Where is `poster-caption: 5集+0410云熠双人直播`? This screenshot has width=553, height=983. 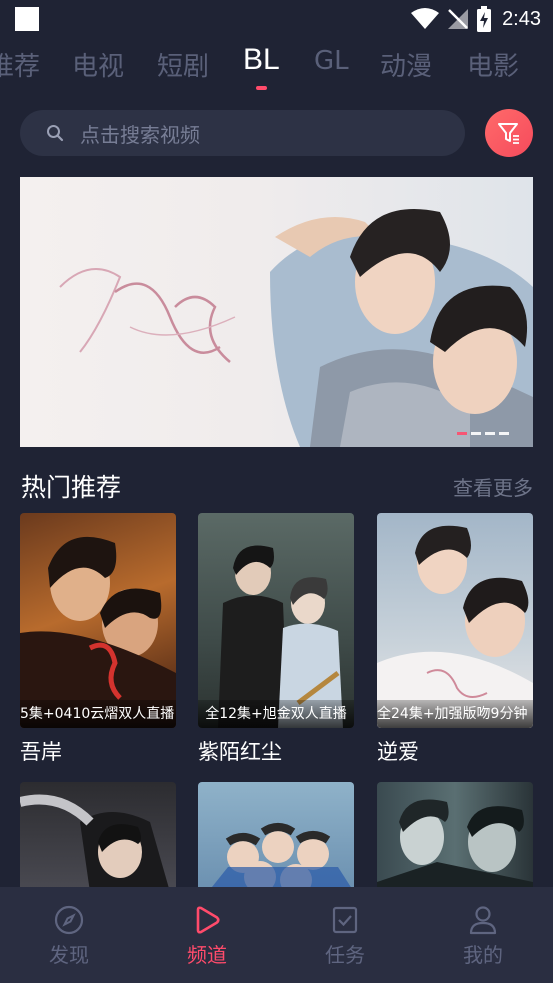
poster-caption: 5集+0410云熠双人直播 is located at coordinates (98, 714).